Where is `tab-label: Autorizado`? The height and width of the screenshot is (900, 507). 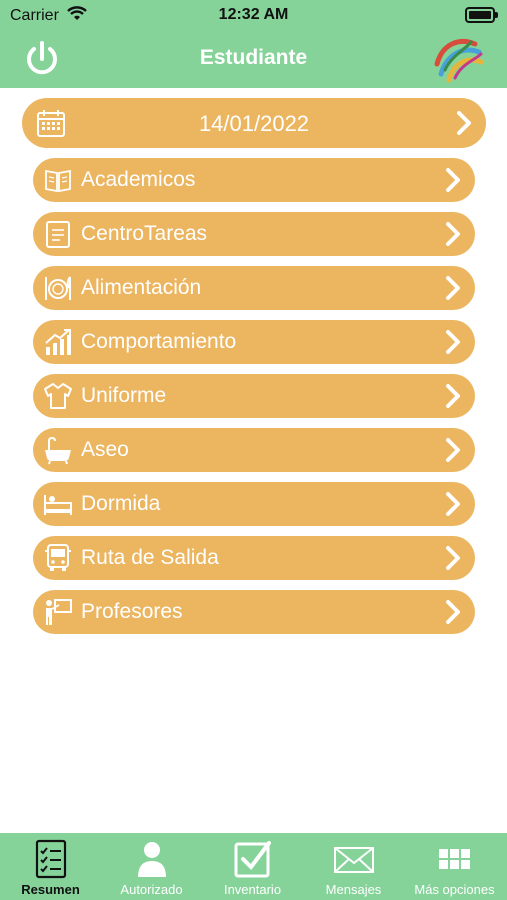 tab-label: Autorizado is located at coordinates (151, 889).